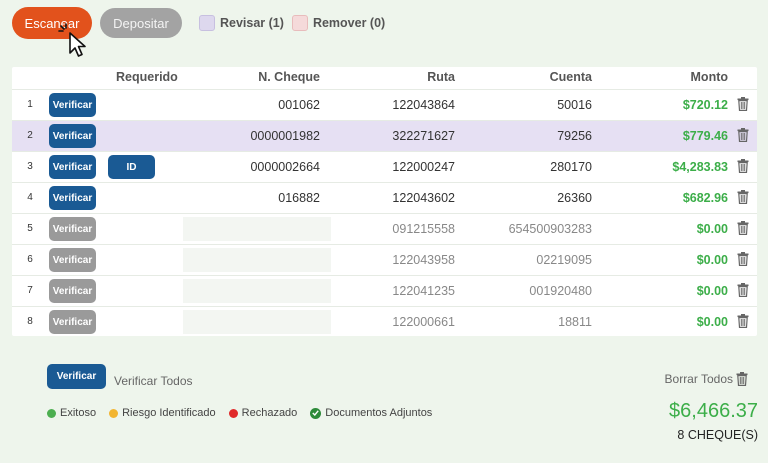 The width and height of the screenshot is (768, 463). I want to click on cursor-pointer-icon, so click(72, 40).